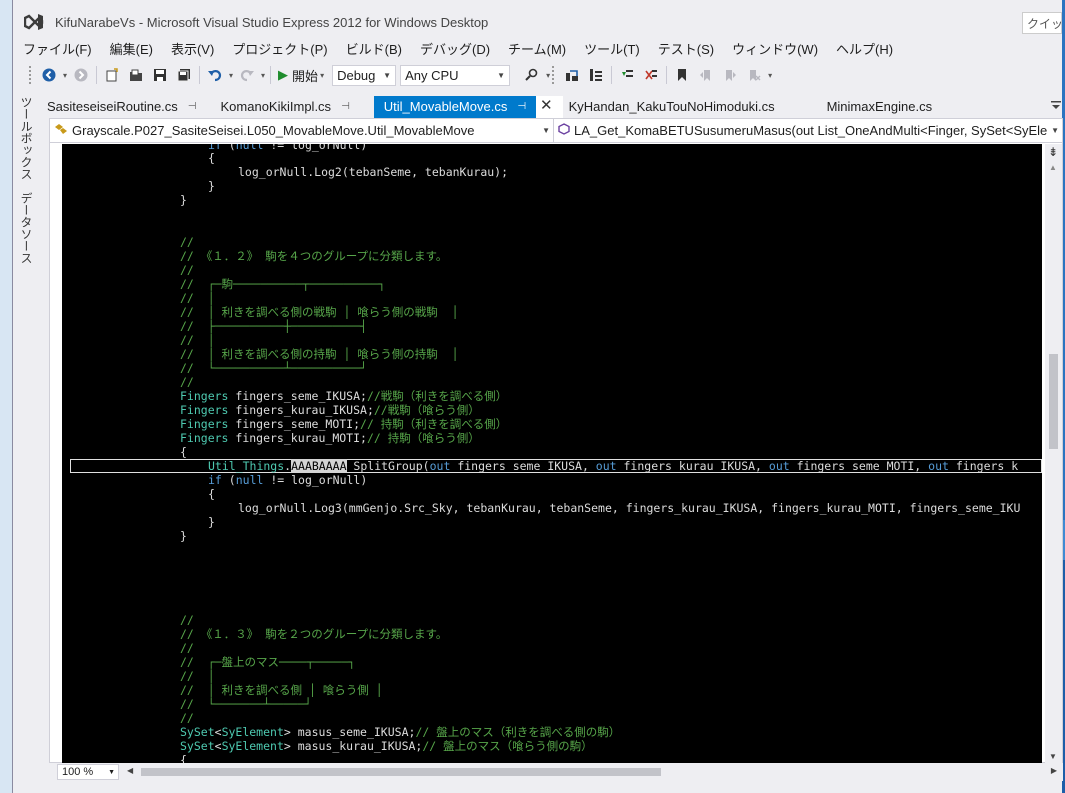 Image resolution: width=1065 pixels, height=793 pixels. Describe the element at coordinates (596, 75) in the screenshot. I see `format-icon` at that location.